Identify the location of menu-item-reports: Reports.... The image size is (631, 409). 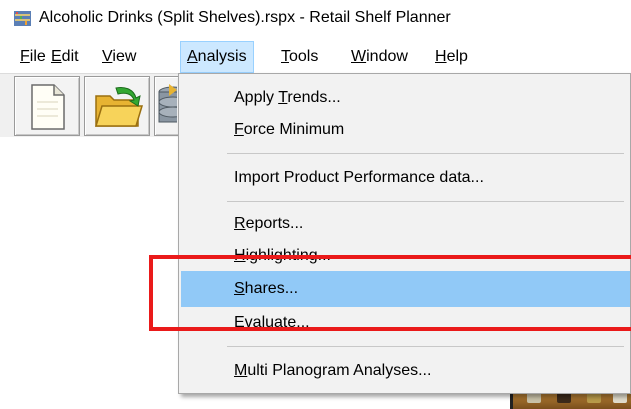
(405, 224).